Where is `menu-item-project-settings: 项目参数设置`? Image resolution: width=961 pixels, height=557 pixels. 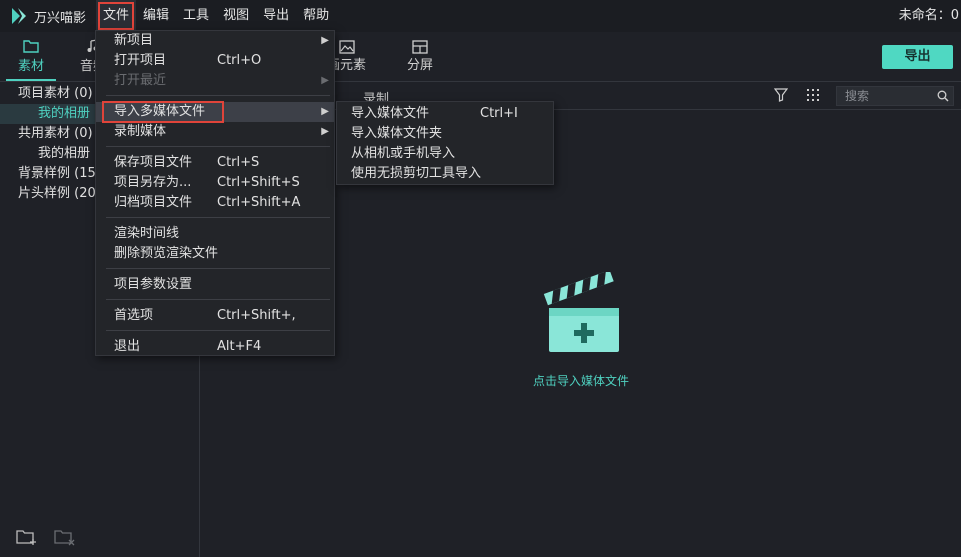
menu-item-project-settings: 项目参数设置 is located at coordinates (215, 285).